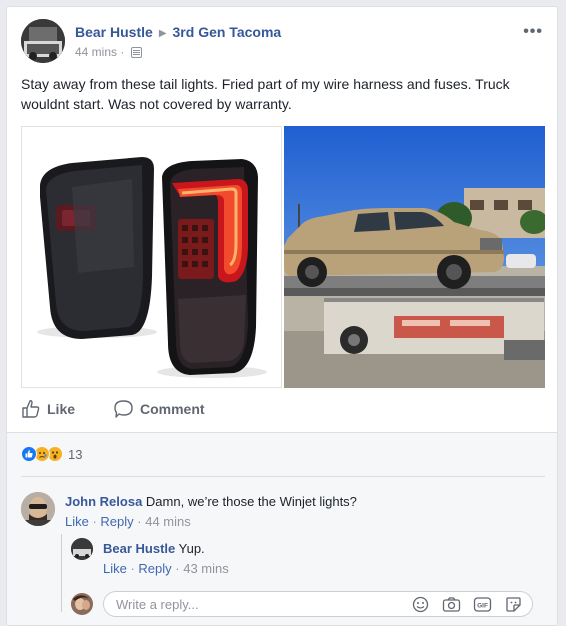  Describe the element at coordinates (114, 32) in the screenshot. I see `author-name: Bear Hustle` at that location.